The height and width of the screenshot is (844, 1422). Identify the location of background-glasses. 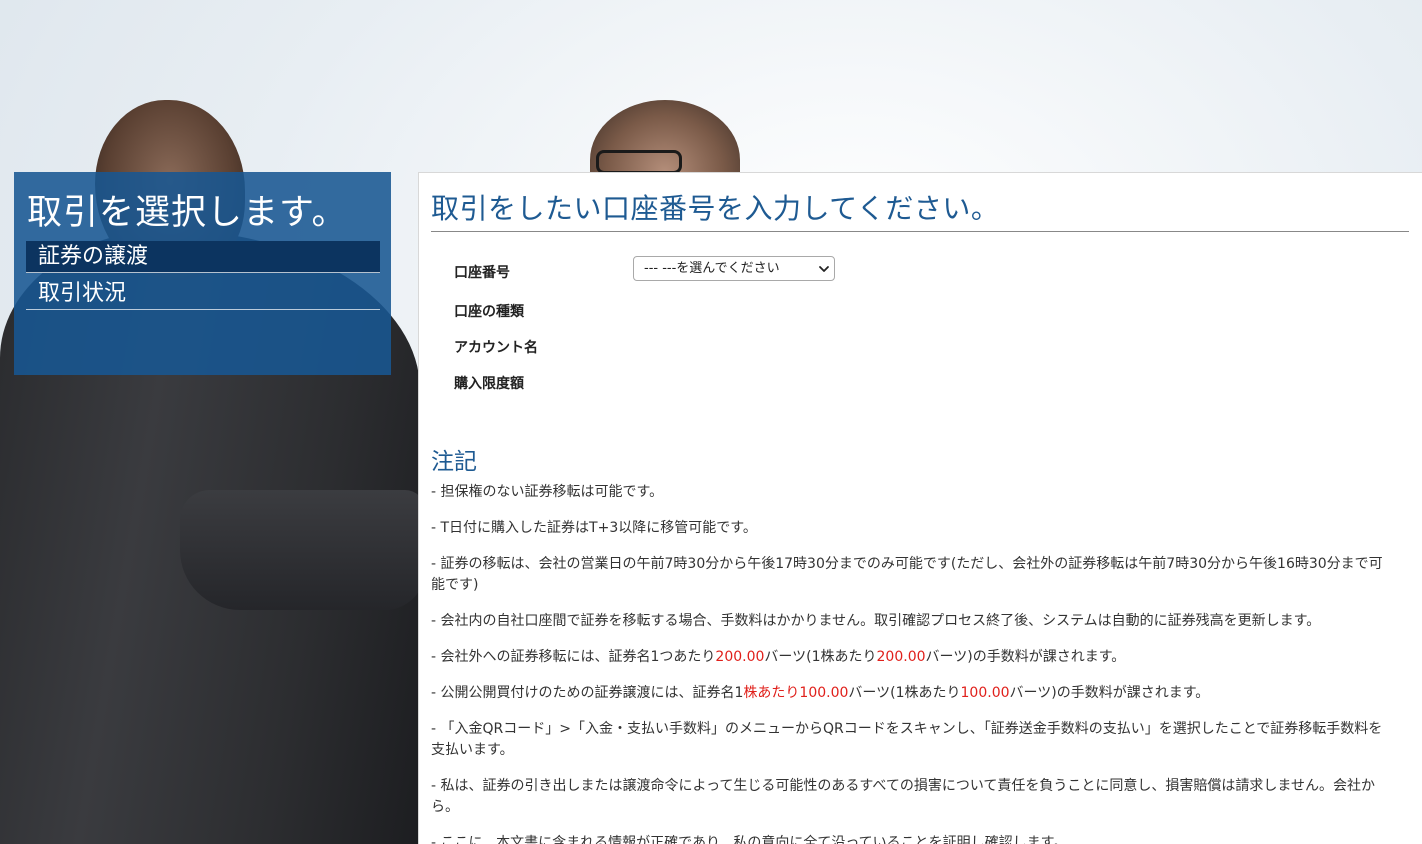
(639, 162).